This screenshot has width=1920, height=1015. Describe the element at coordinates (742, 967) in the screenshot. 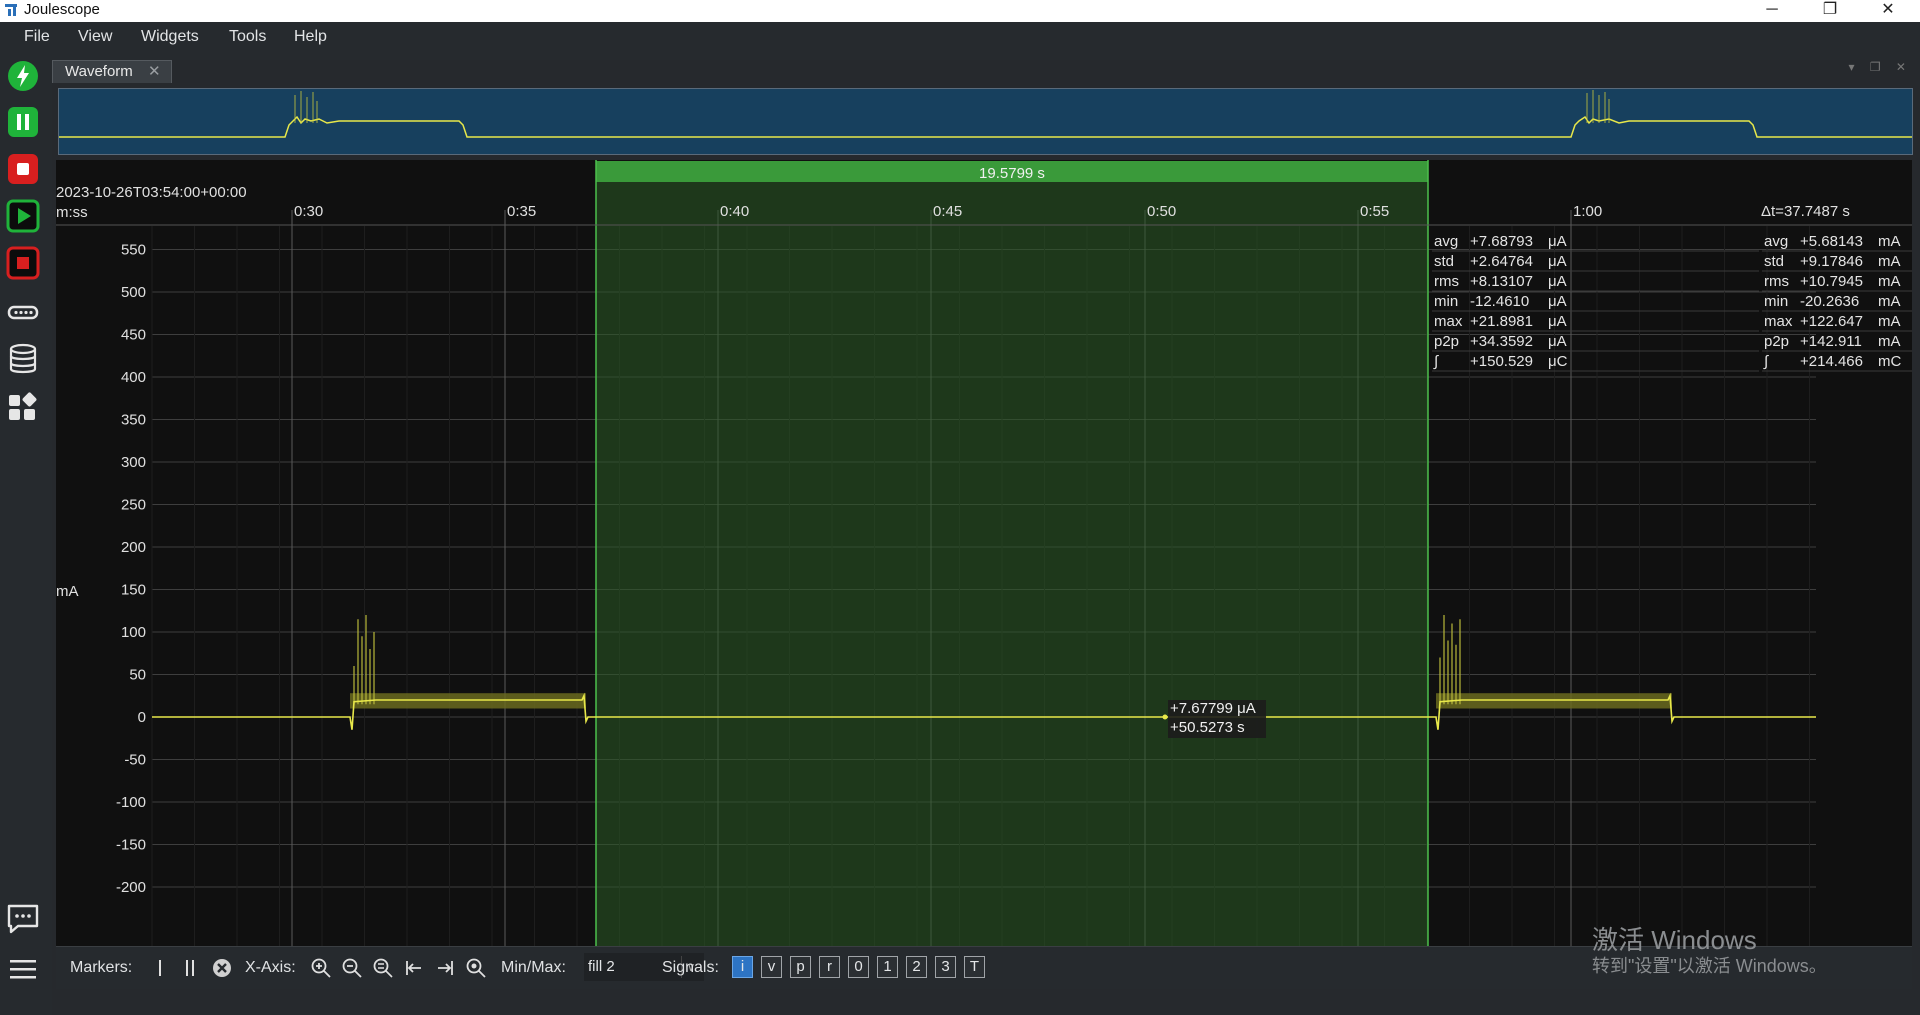

I see `signal-toggle-i: i` at that location.